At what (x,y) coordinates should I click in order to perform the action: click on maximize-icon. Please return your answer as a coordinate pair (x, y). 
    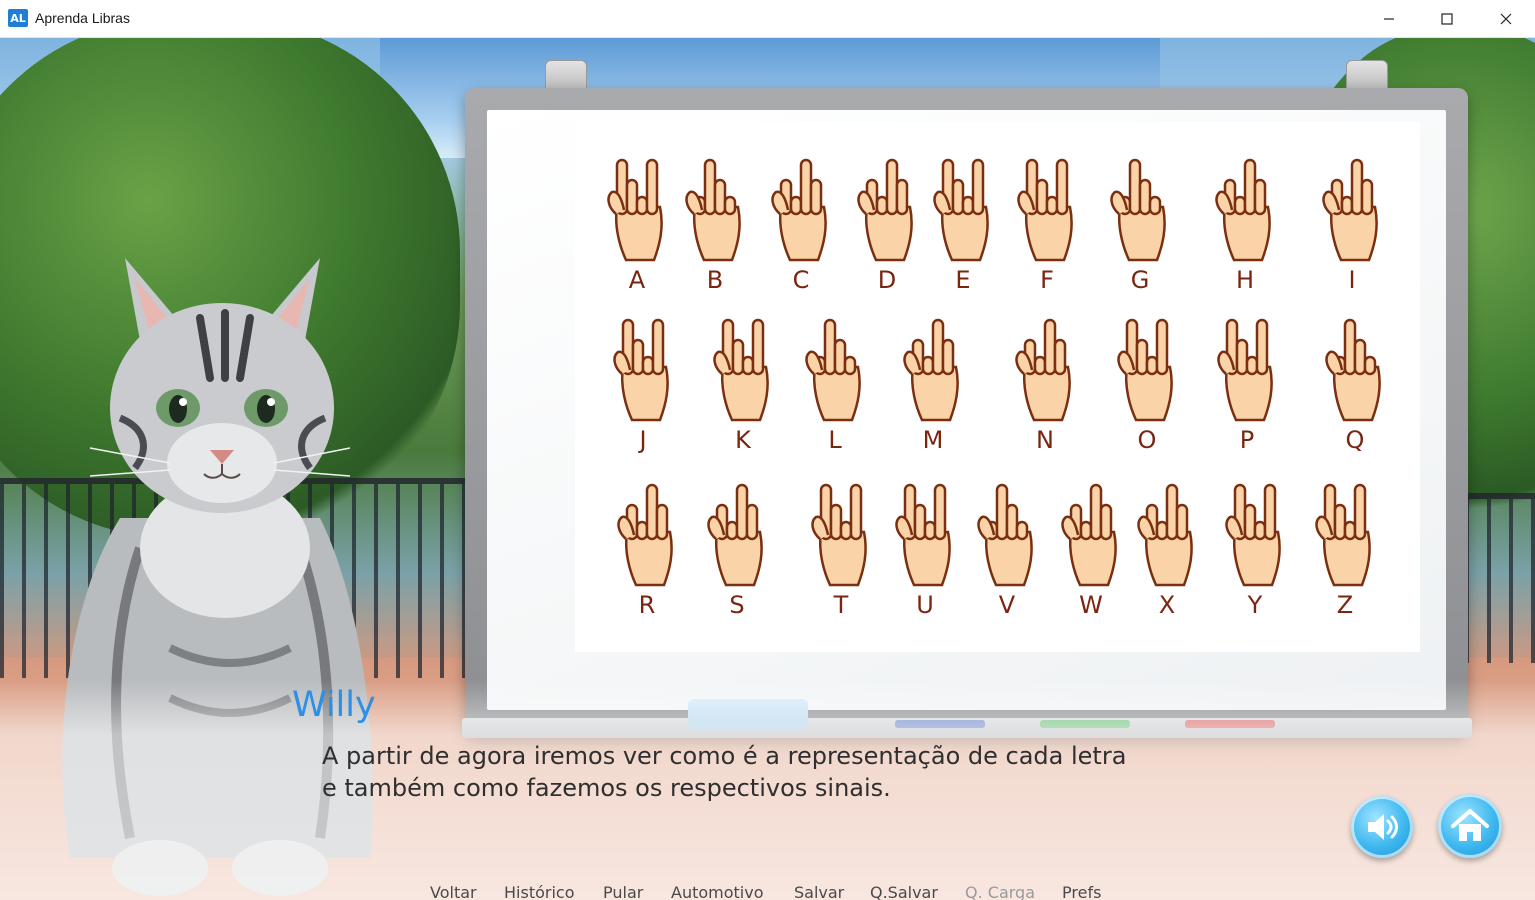
    Looking at the image, I should click on (1447, 19).